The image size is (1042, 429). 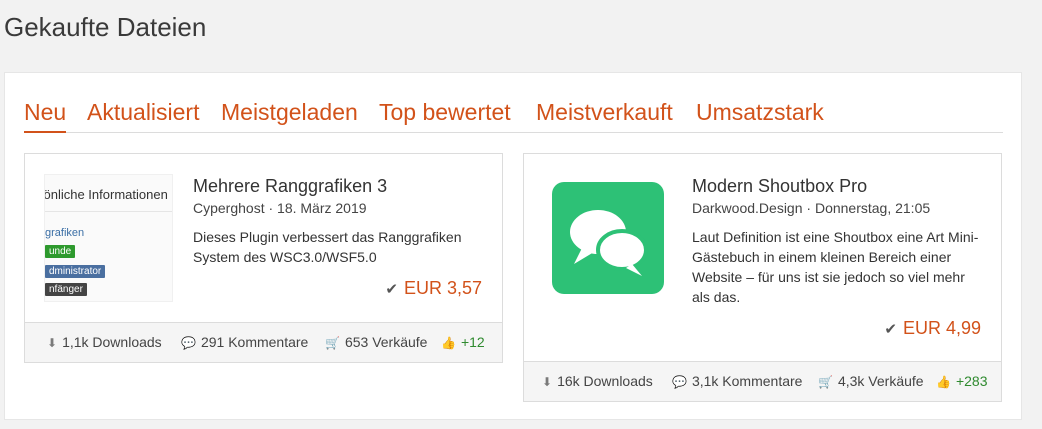 What do you see at coordinates (442, 288) in the screenshot?
I see `price-value: EUR 3,57` at bounding box center [442, 288].